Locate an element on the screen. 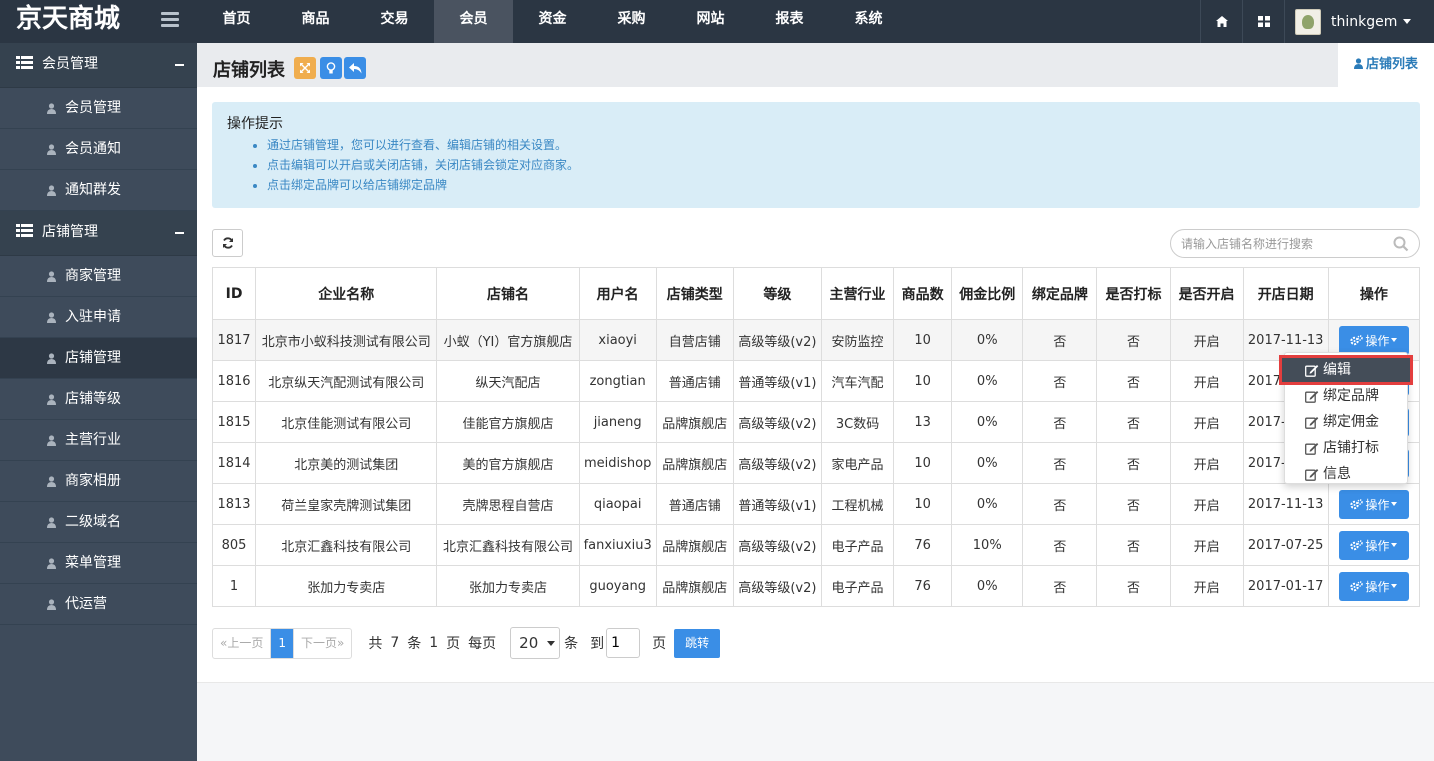 This screenshot has height=761, width=1434. sidebar-item-menu: 菜单管理 is located at coordinates (98, 563).